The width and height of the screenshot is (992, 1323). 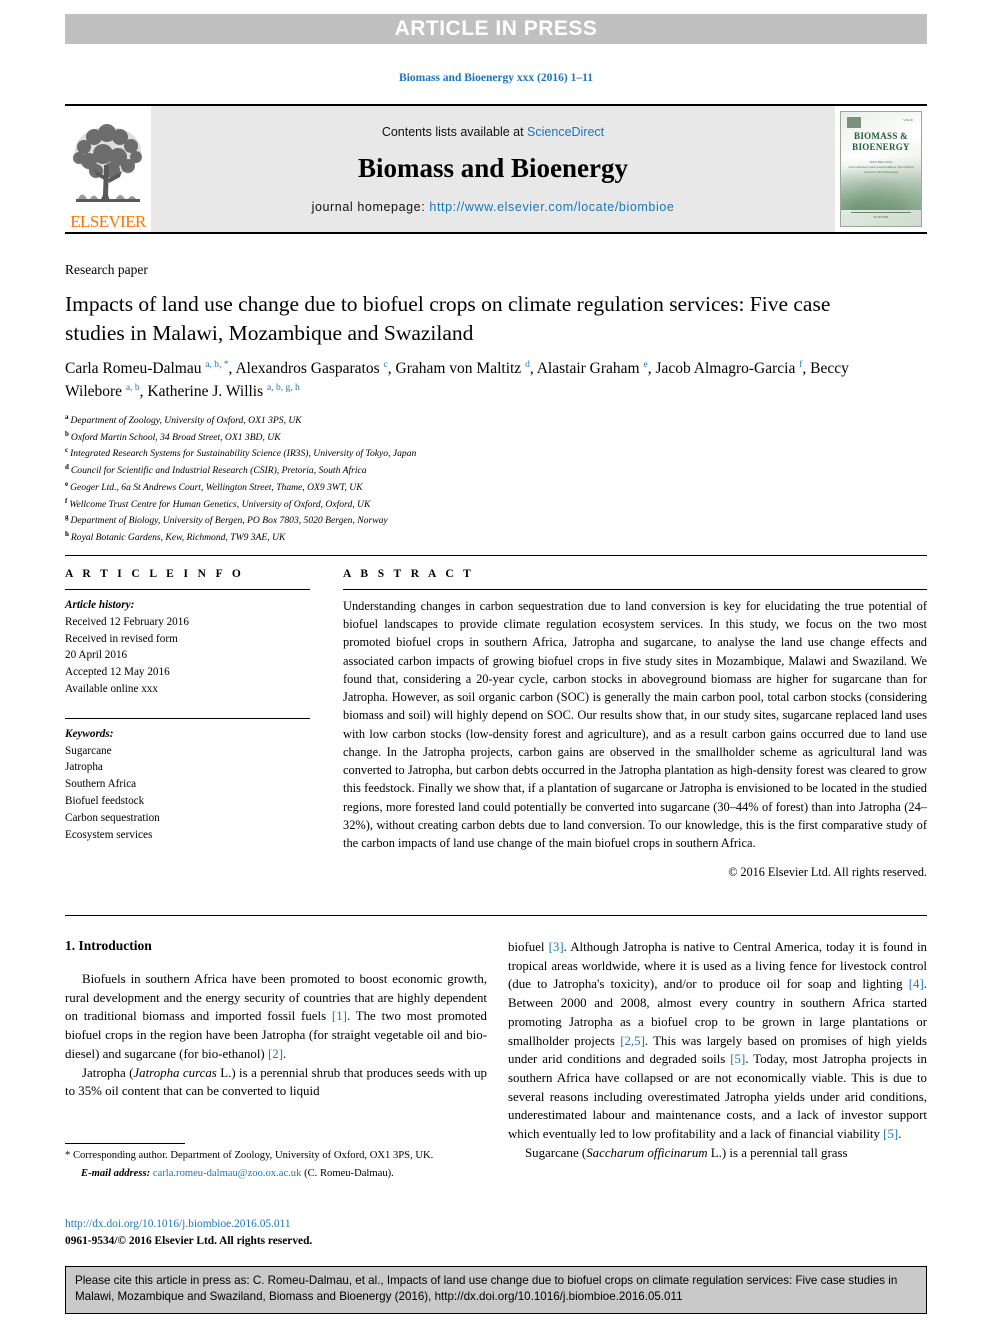 I want to click on intro-p4-part-b: L.) is a perennial tall grass, so click(x=777, y=1152).